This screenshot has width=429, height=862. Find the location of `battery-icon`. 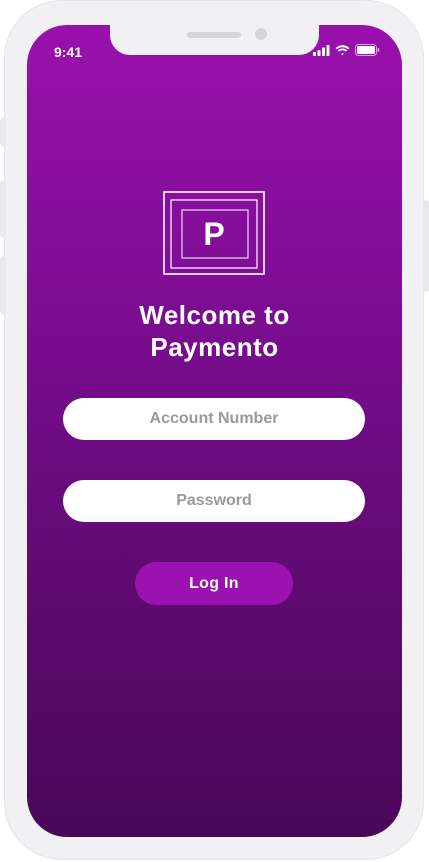

battery-icon is located at coordinates (367, 50).